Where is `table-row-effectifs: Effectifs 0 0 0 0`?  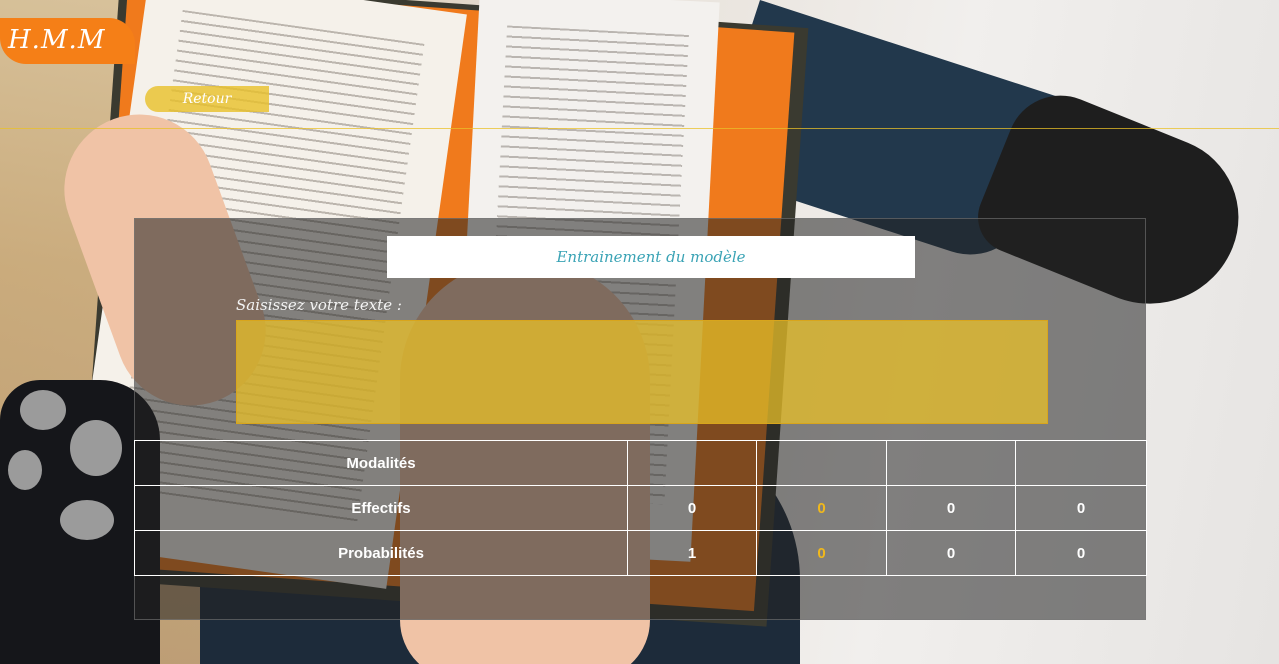 table-row-effectifs: Effectifs 0 0 0 0 is located at coordinates (640, 508).